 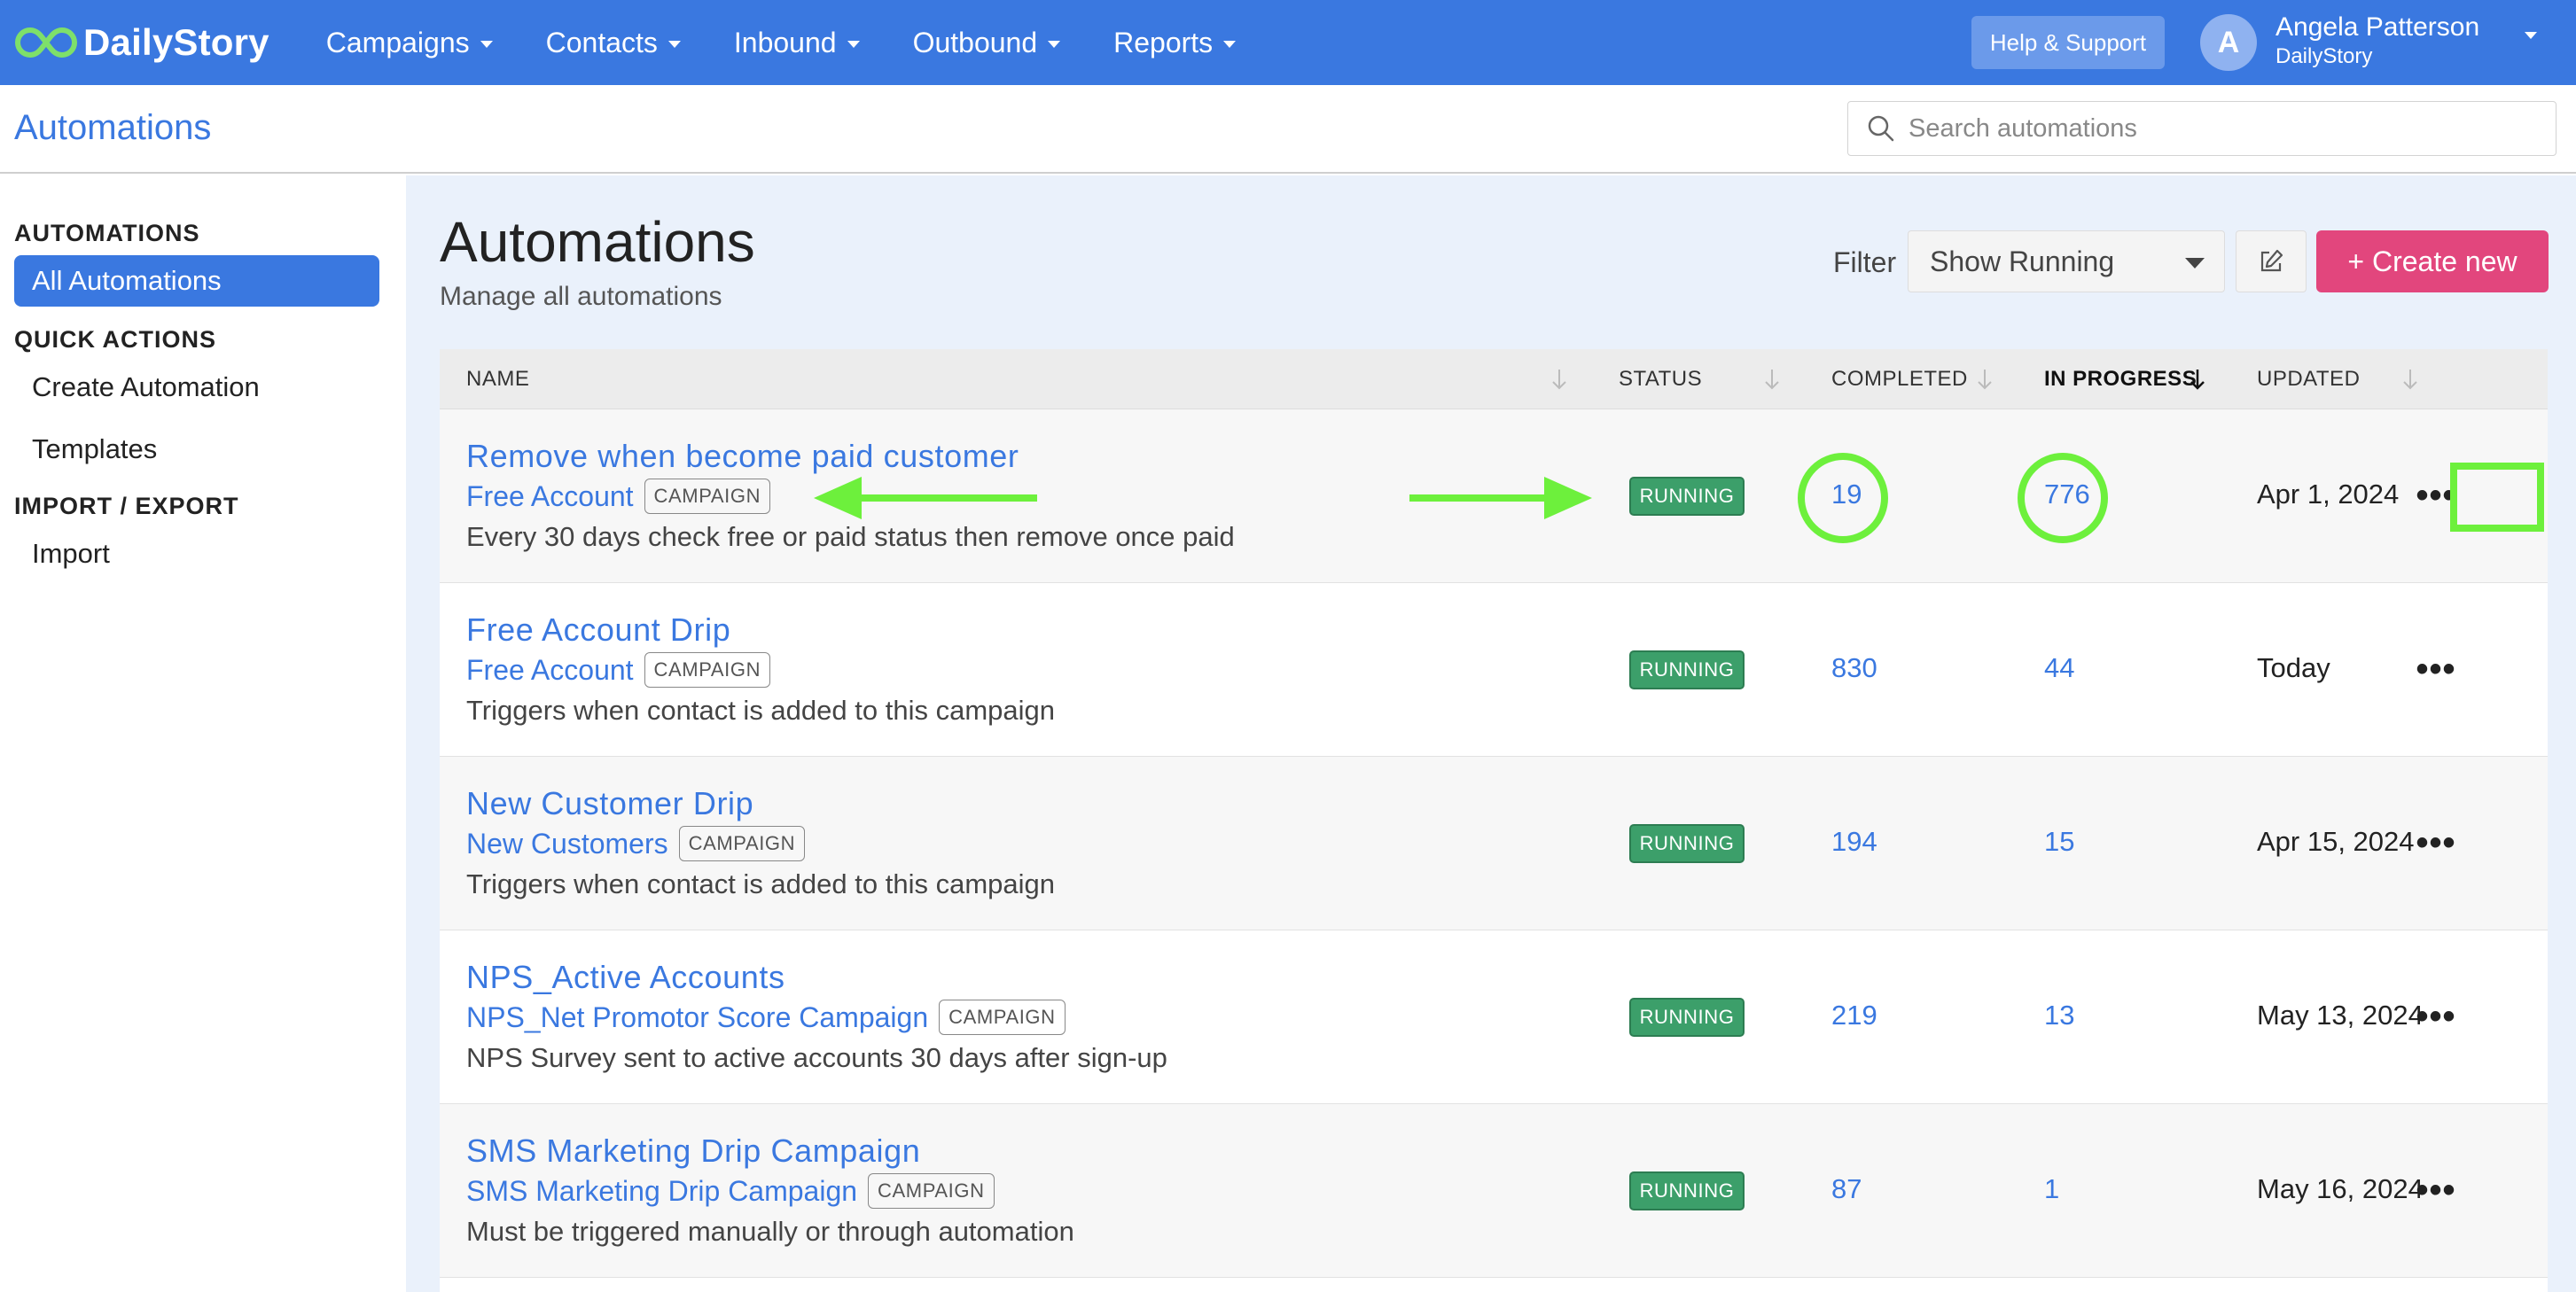 I want to click on sidebar-section-quick-actions: QUICK ACTIONS, so click(x=115, y=339).